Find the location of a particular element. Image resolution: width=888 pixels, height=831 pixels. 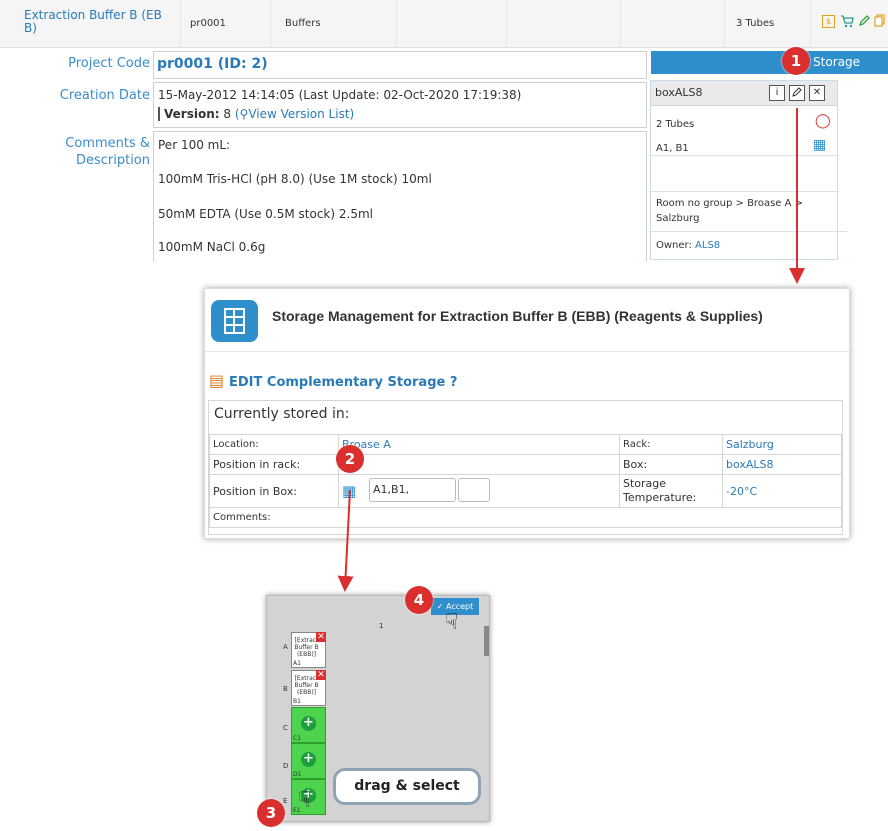

drag-select-callout: drag & select is located at coordinates (407, 786).